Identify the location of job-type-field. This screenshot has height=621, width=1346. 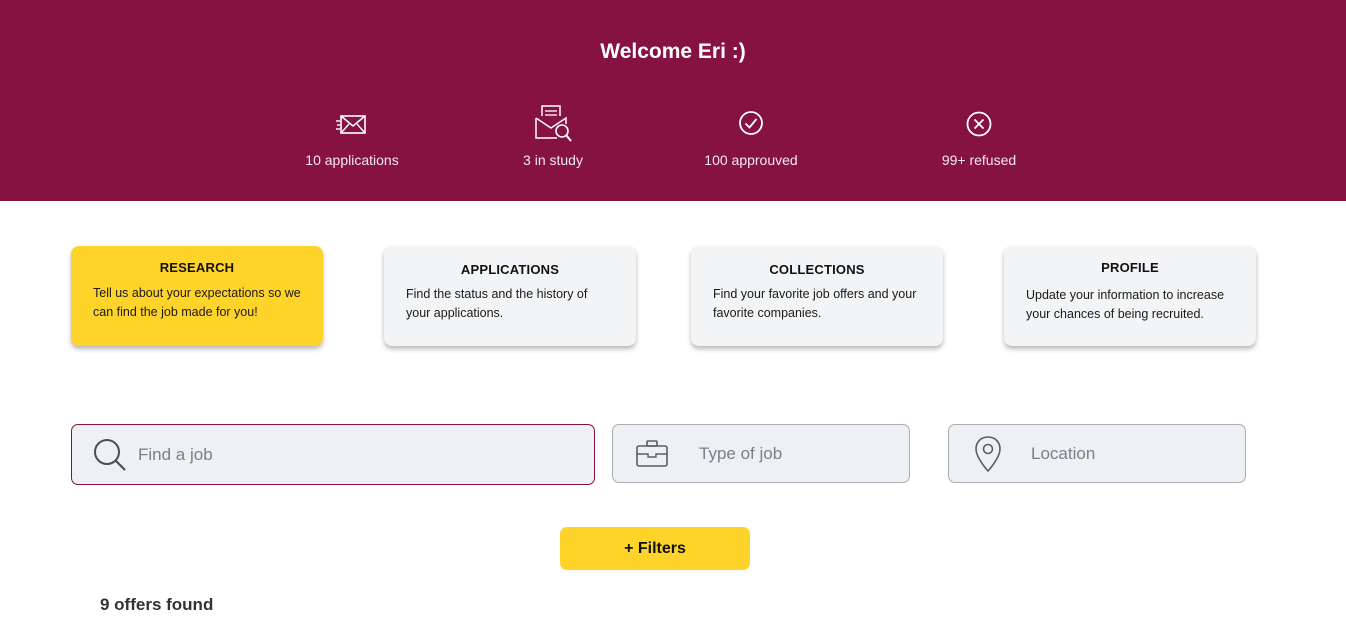
(761, 453).